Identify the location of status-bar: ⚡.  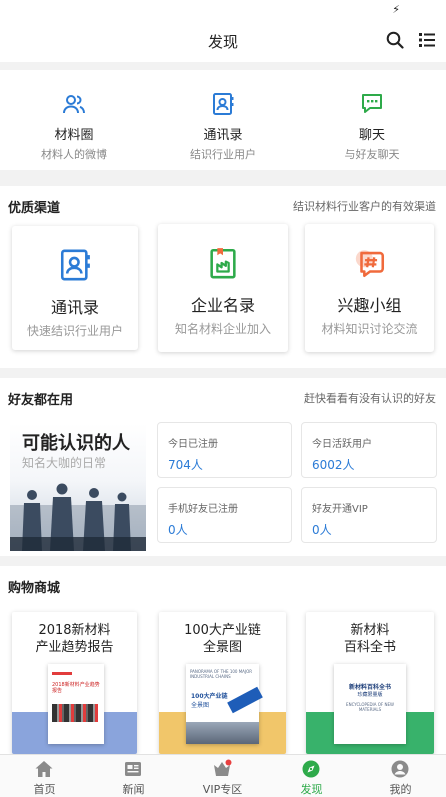
(223, 10).